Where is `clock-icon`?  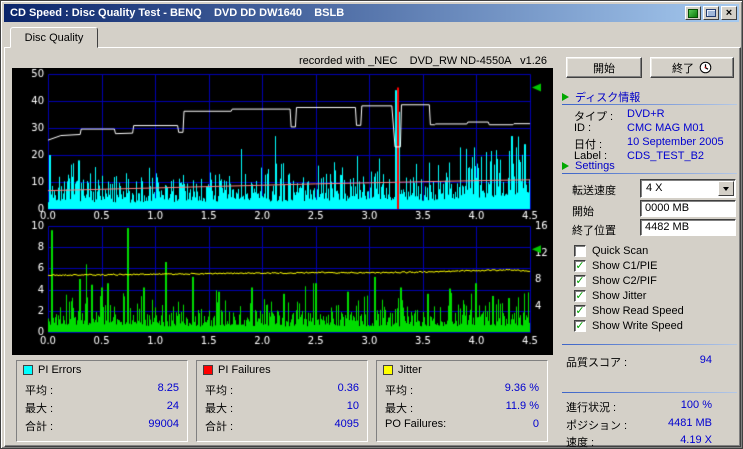 clock-icon is located at coordinates (705, 67).